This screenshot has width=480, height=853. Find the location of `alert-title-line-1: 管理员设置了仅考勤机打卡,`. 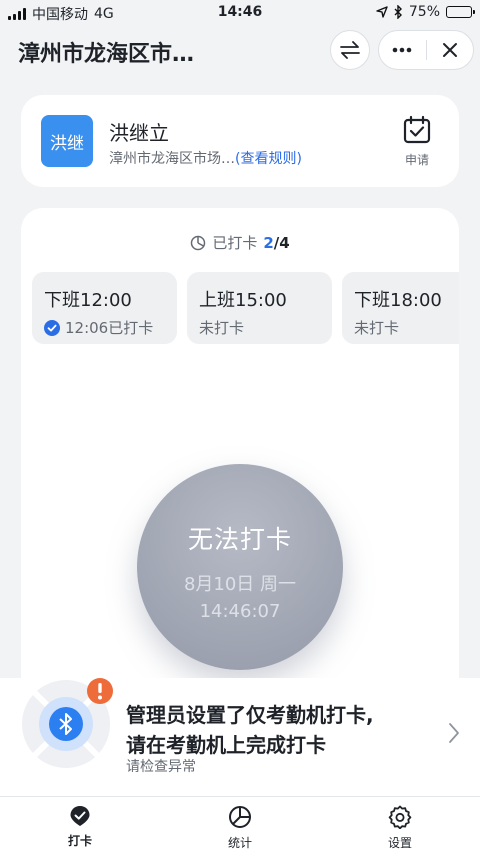

alert-title-line-1: 管理员设置了仅考勤机打卡, is located at coordinates (250, 715).